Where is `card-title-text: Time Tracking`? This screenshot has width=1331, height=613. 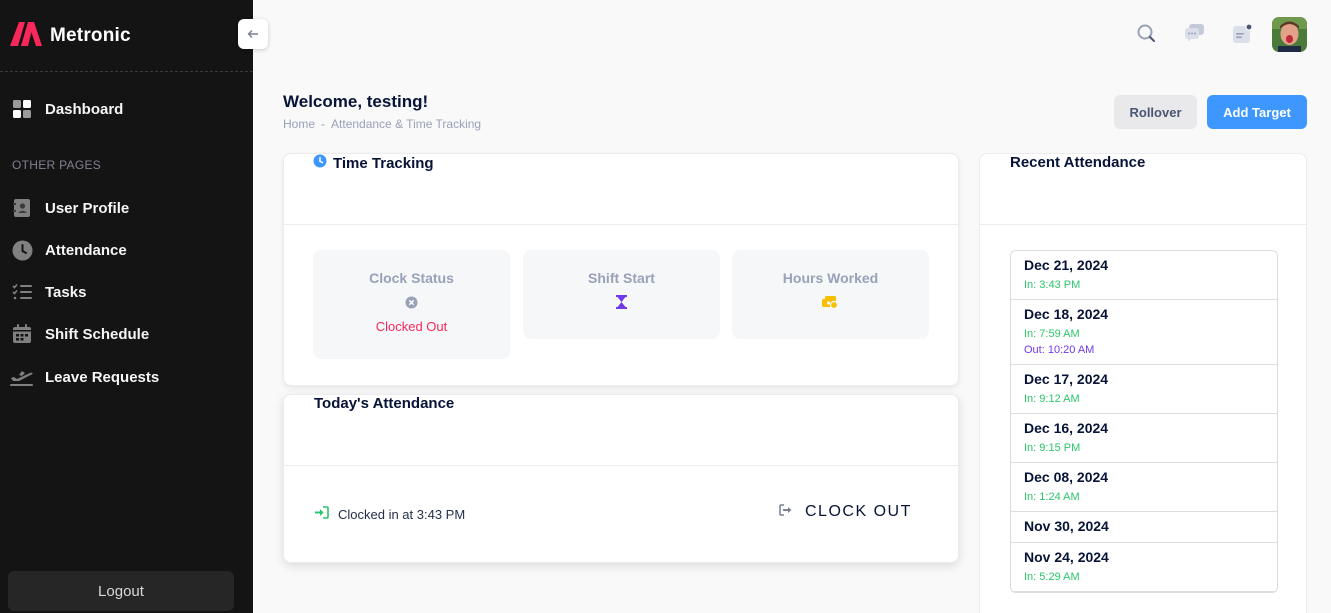
card-title-text: Time Tracking is located at coordinates (383, 163).